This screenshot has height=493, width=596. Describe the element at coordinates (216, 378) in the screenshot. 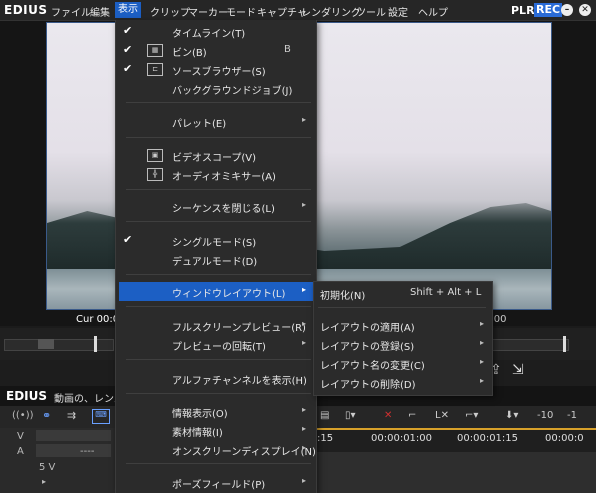

I see `menu-item-show-alpha: アルファチャンネルを表示(H)` at that location.